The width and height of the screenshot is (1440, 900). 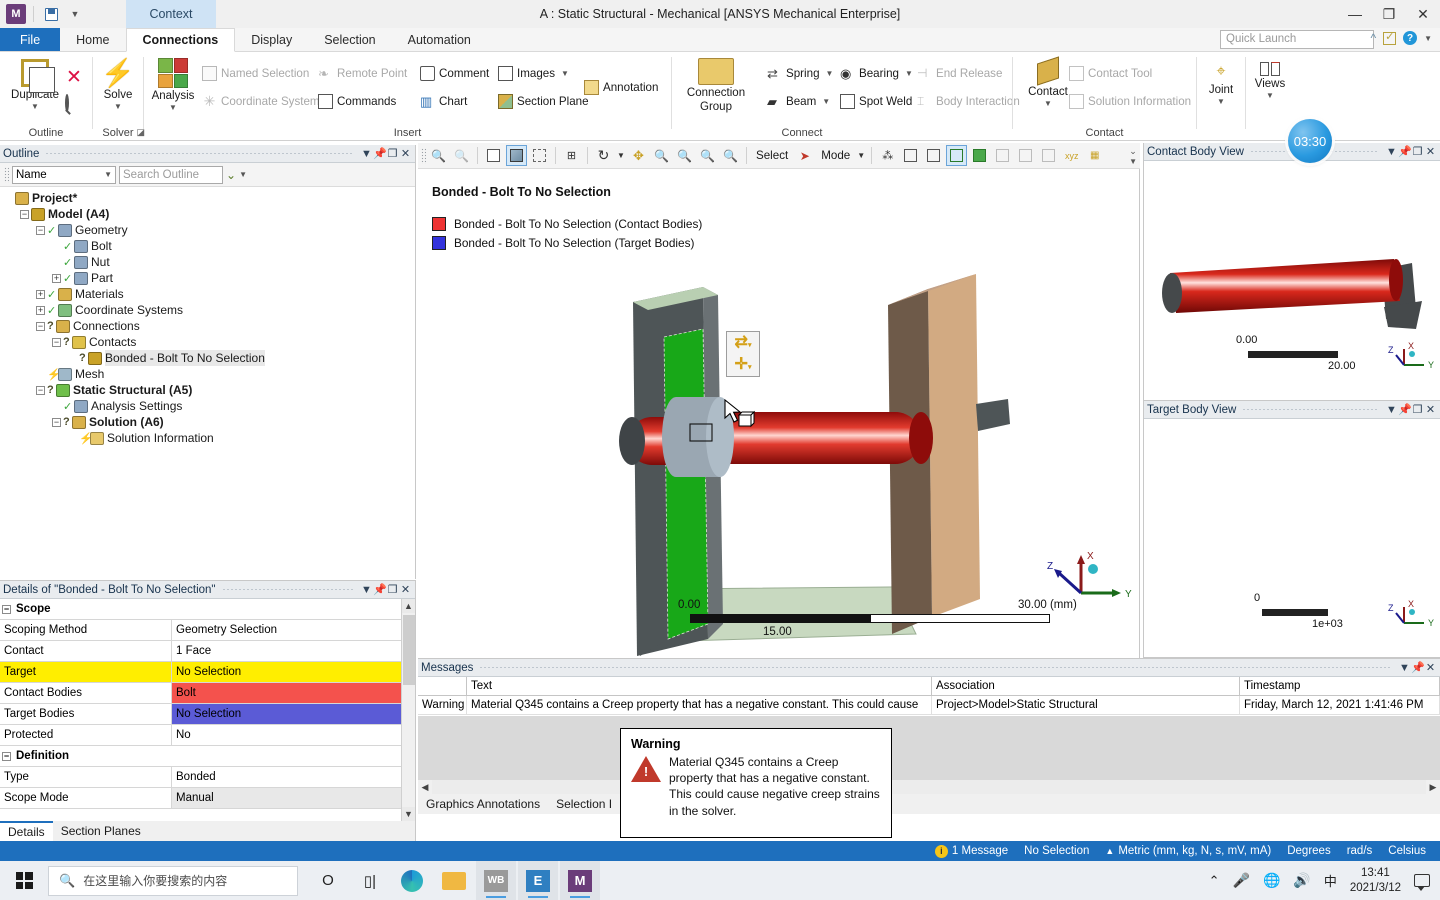 What do you see at coordinates (231, 175) in the screenshot?
I see `outline-search-go-icon: ⌄` at bounding box center [231, 175].